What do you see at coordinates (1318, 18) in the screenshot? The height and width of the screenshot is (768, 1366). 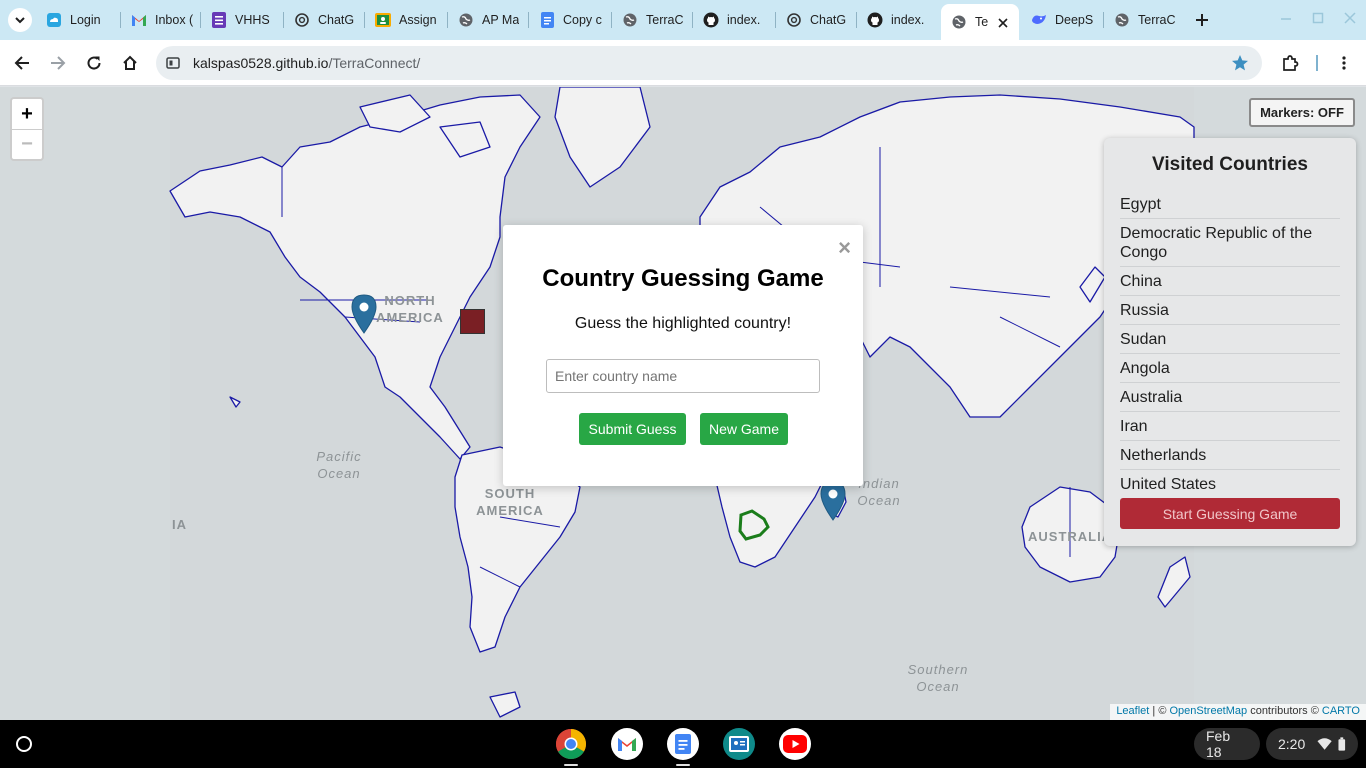 I see `maximize-button` at bounding box center [1318, 18].